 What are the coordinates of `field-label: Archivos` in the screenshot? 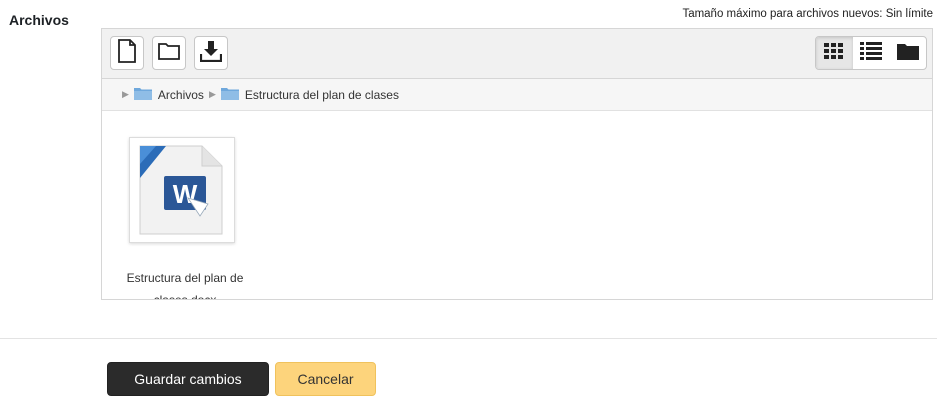 It's located at (39, 20).